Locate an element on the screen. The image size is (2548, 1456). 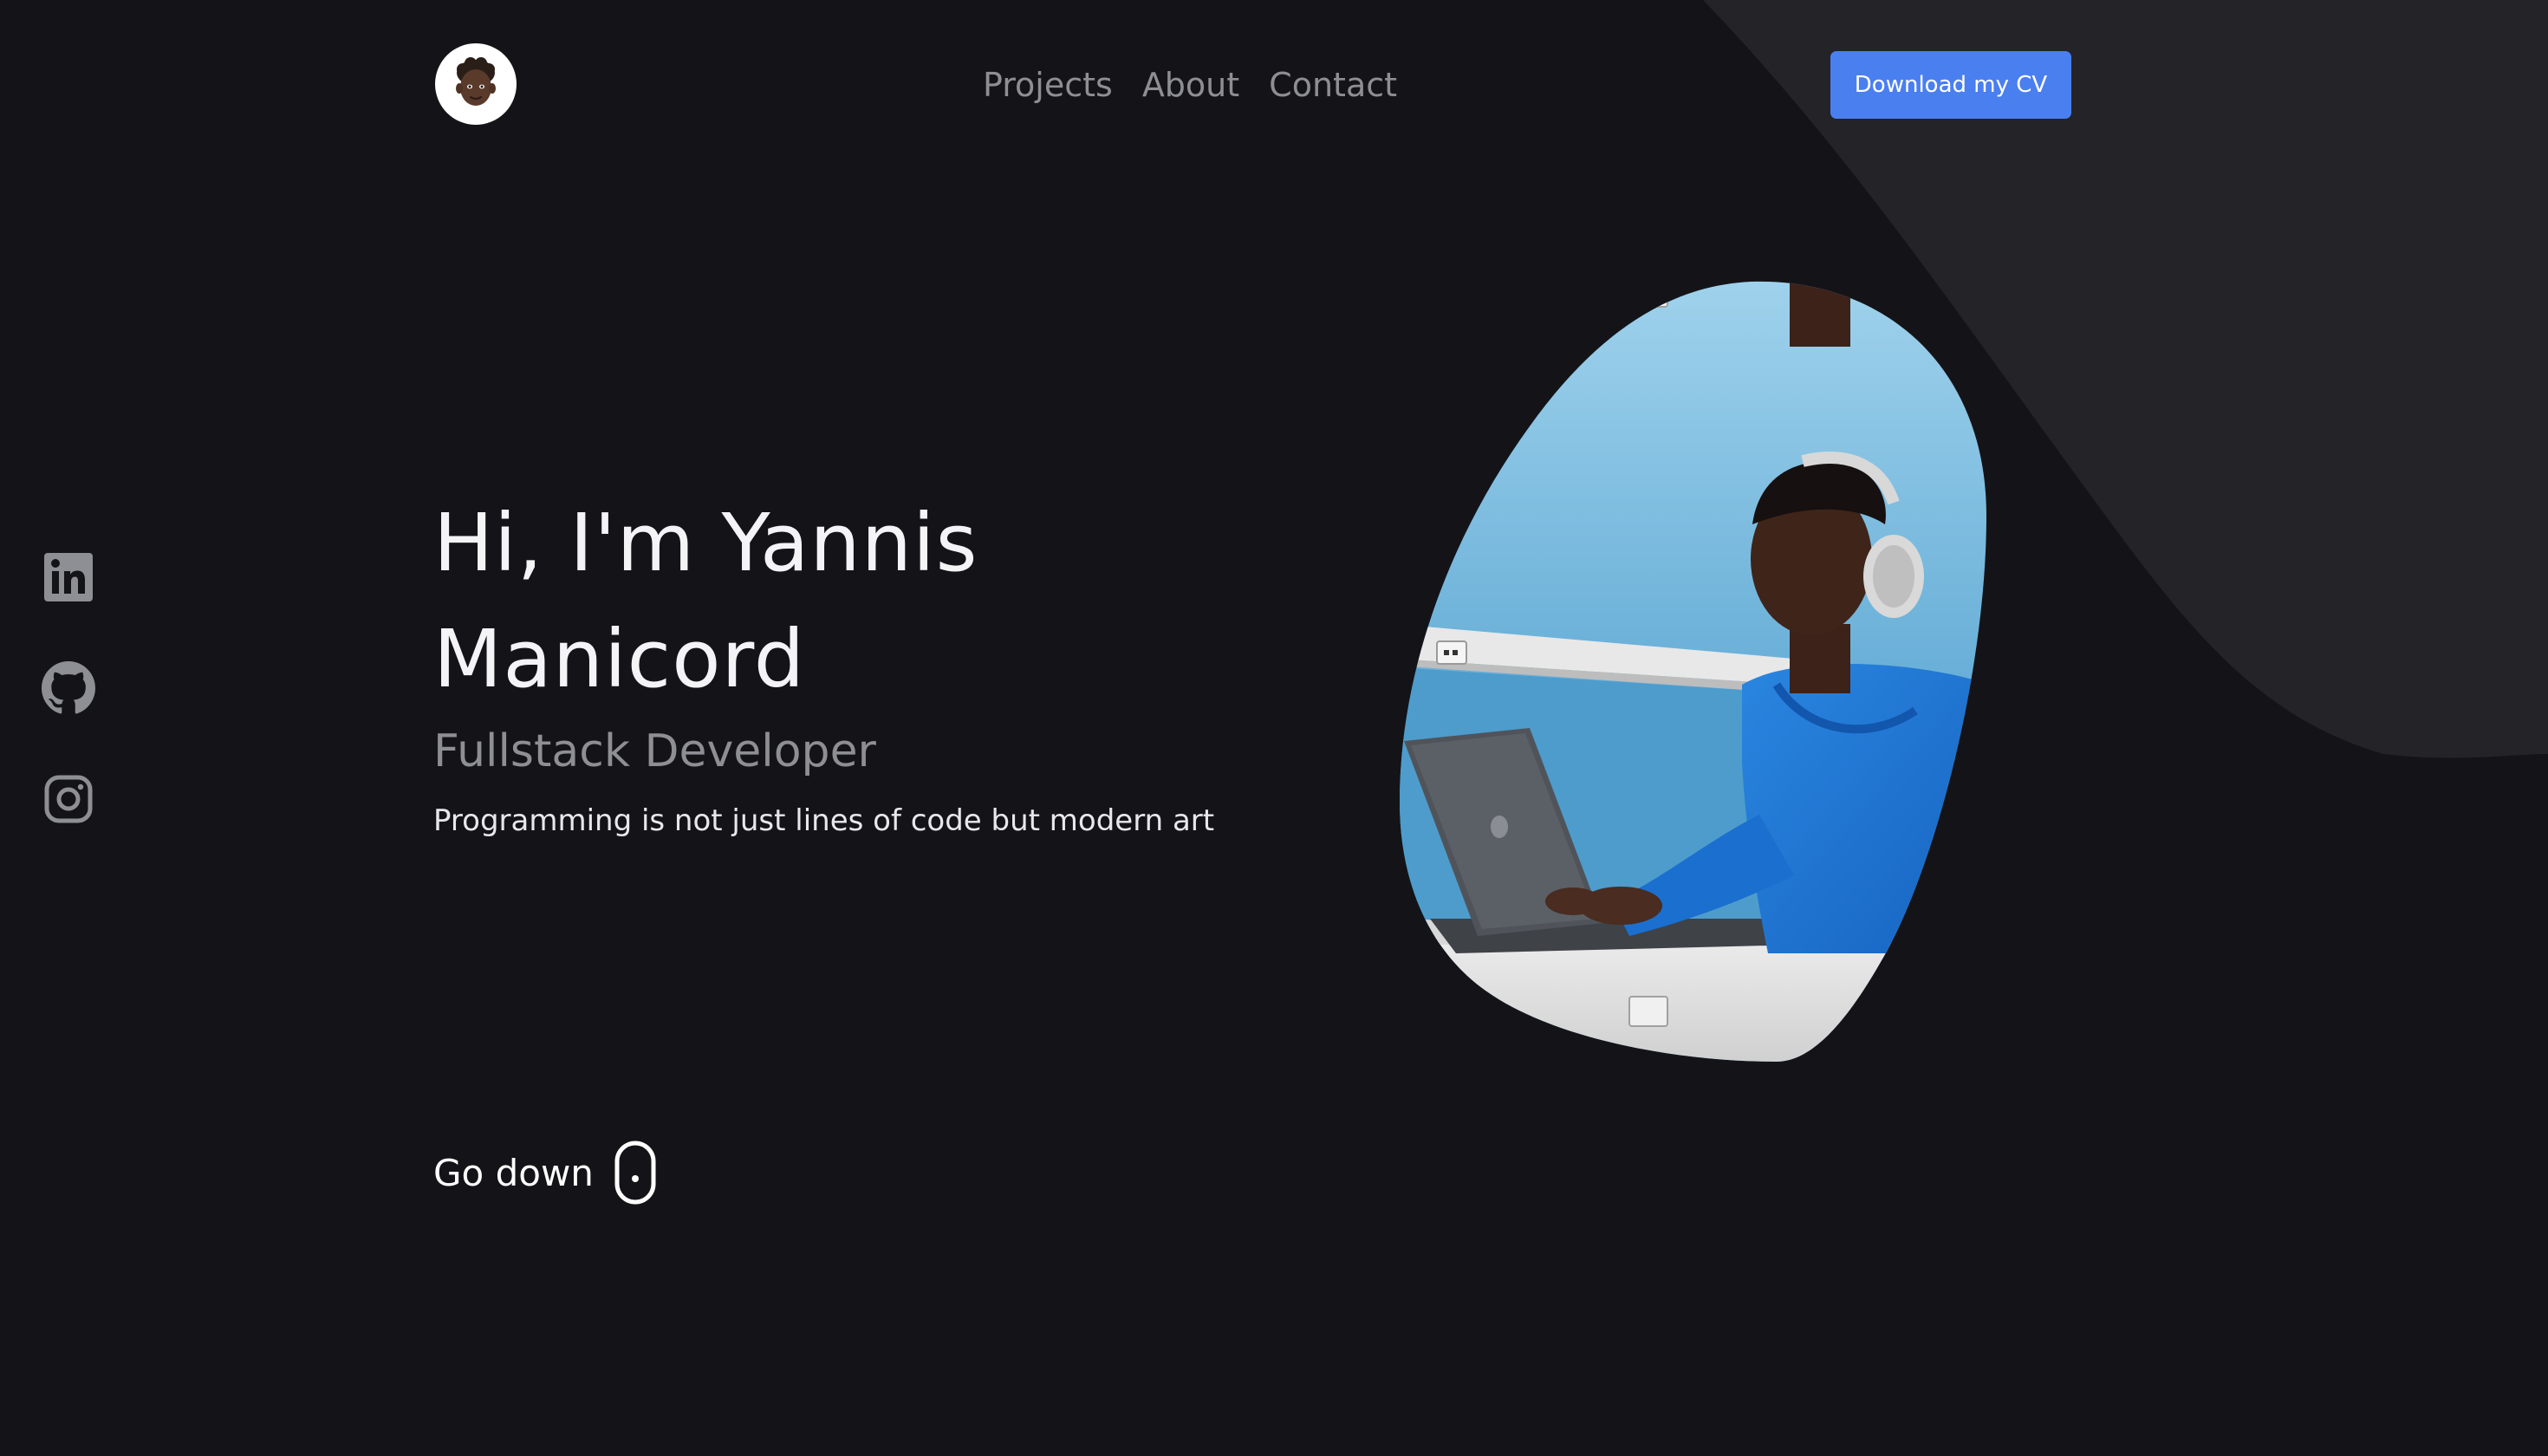
hero-title-line-2: Manicord is located at coordinates (619, 659).